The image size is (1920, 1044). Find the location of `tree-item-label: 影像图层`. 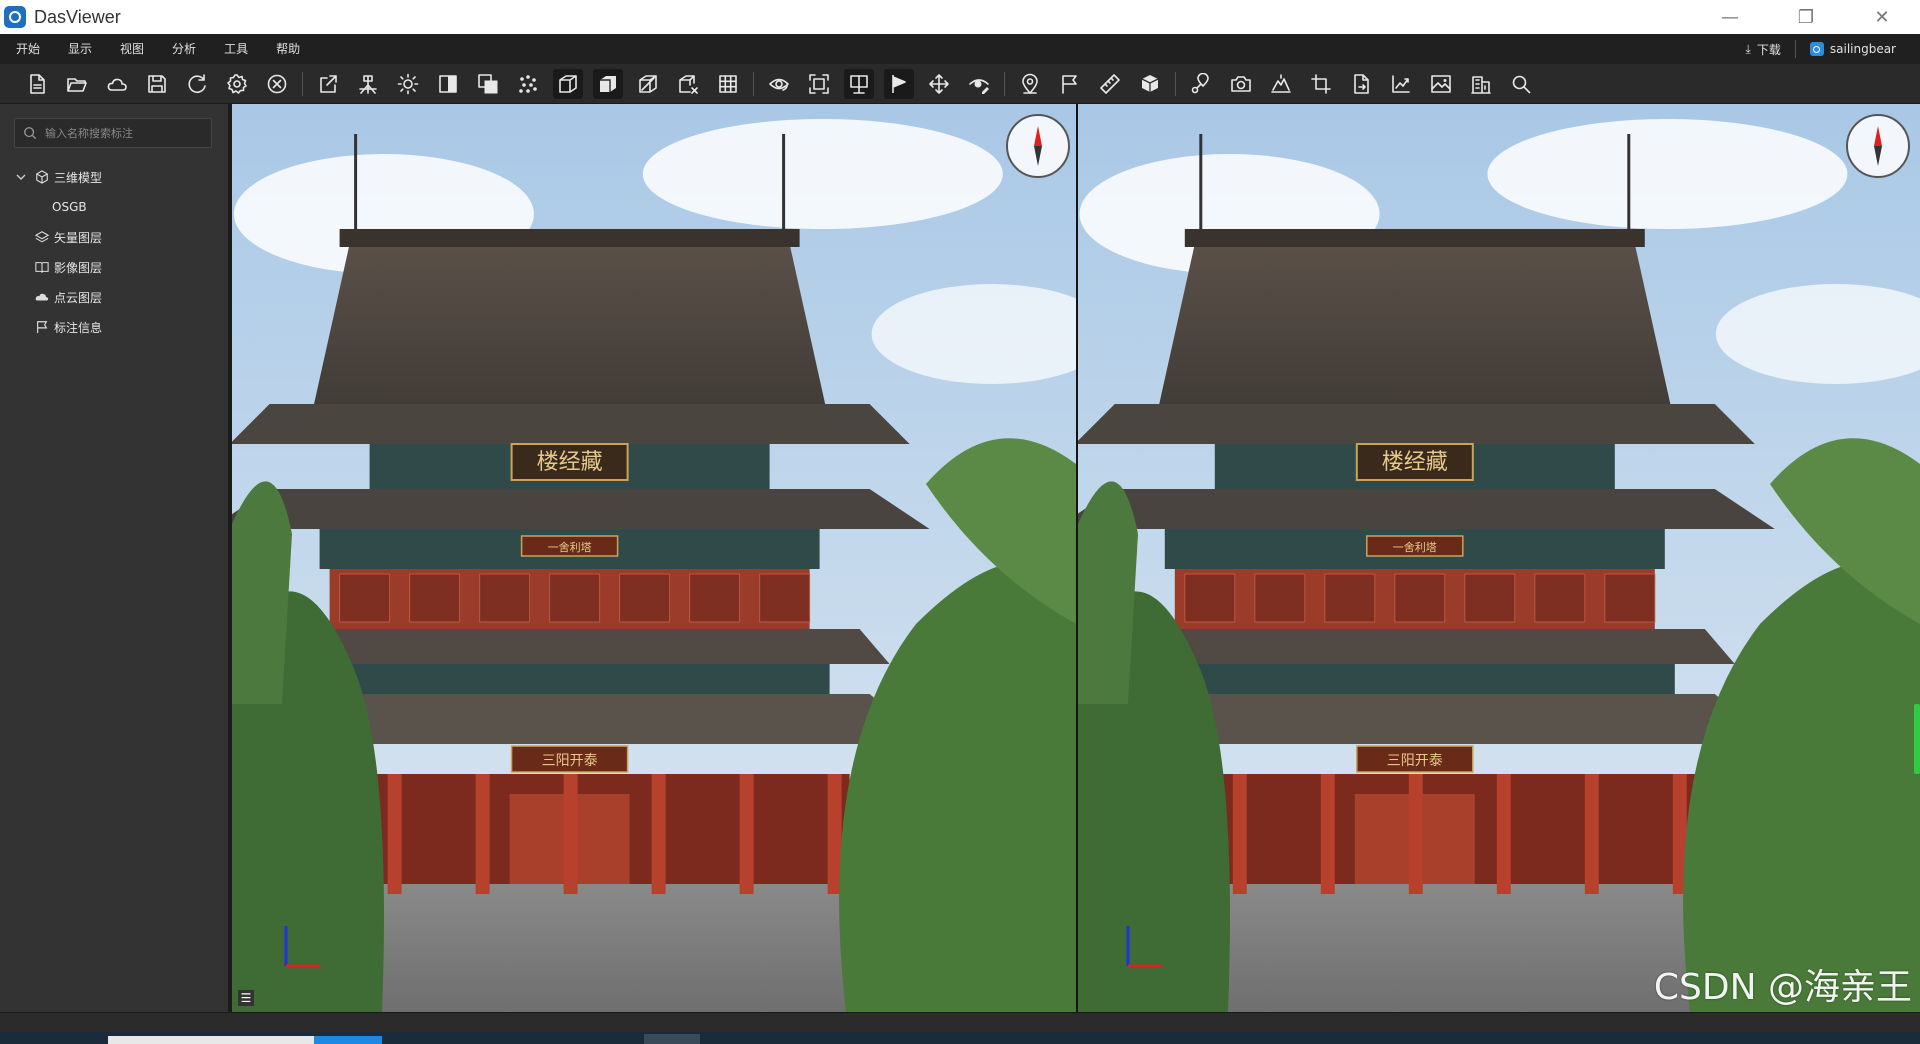

tree-item-label: 影像图层 is located at coordinates (78, 267).